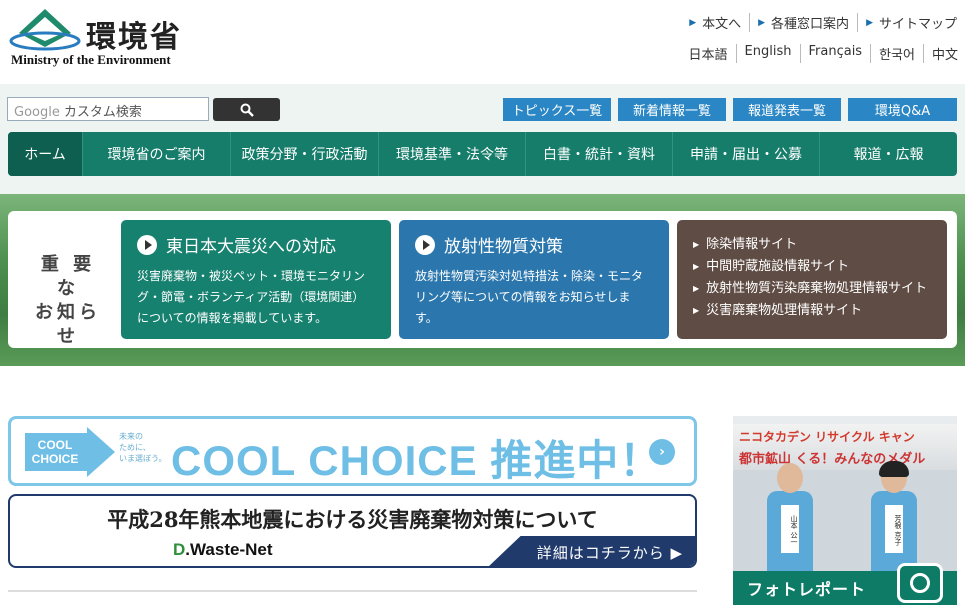 The image size is (965, 609). What do you see at coordinates (352, 519) in the screenshot?
I see `waste-banner-title: 平成28年熊本地震における災害廃棄物対策について` at bounding box center [352, 519].